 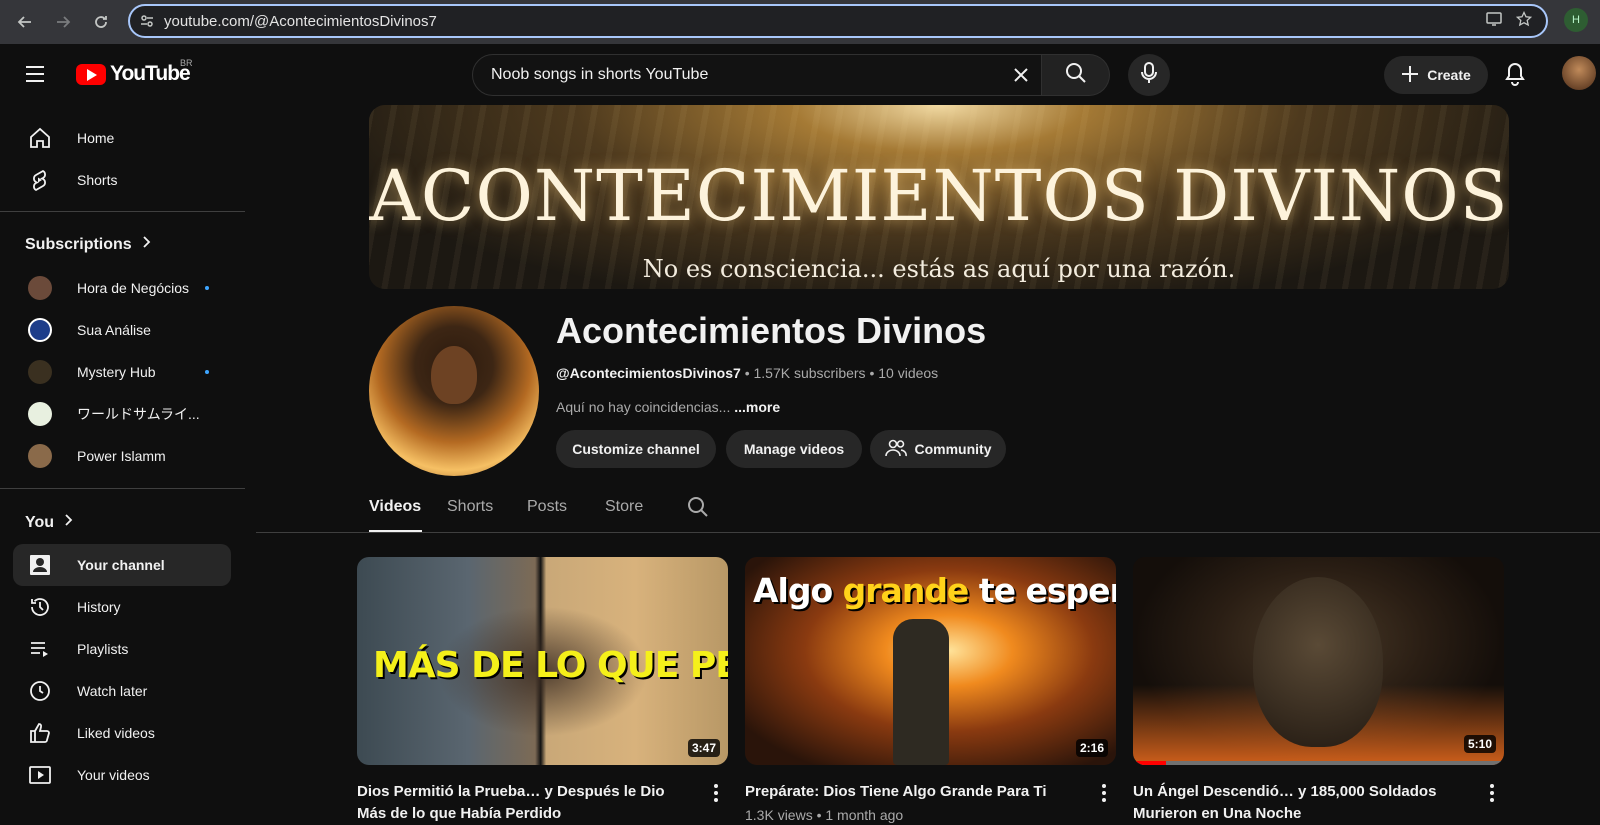 What do you see at coordinates (395, 507) in the screenshot?
I see `tab-videos: Videos` at bounding box center [395, 507].